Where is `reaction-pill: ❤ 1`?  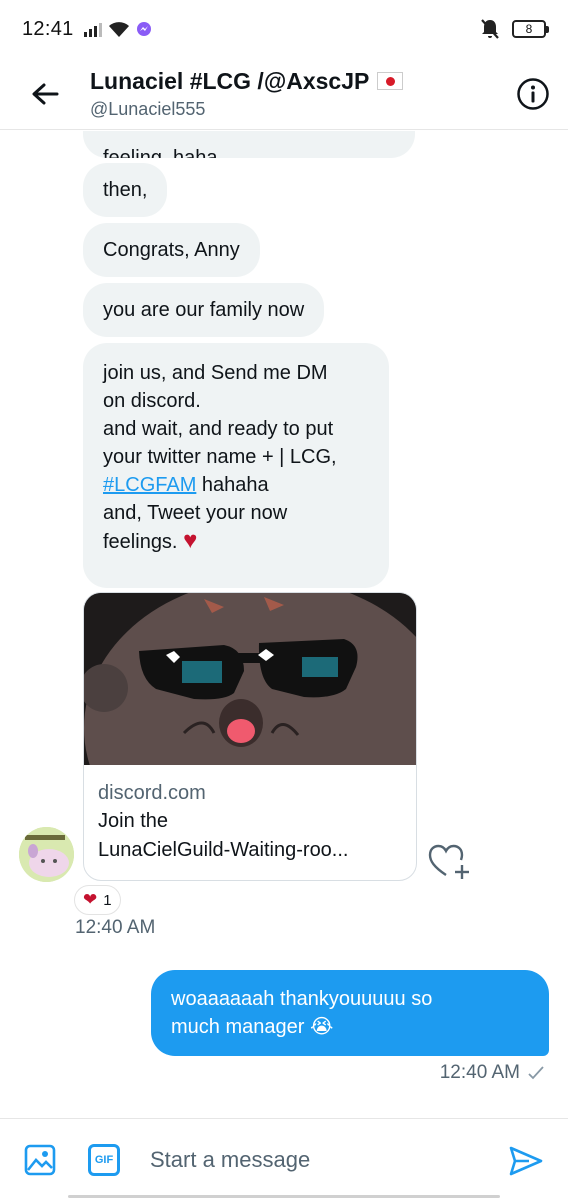
reaction-pill: ❤ 1 is located at coordinates (97, 900).